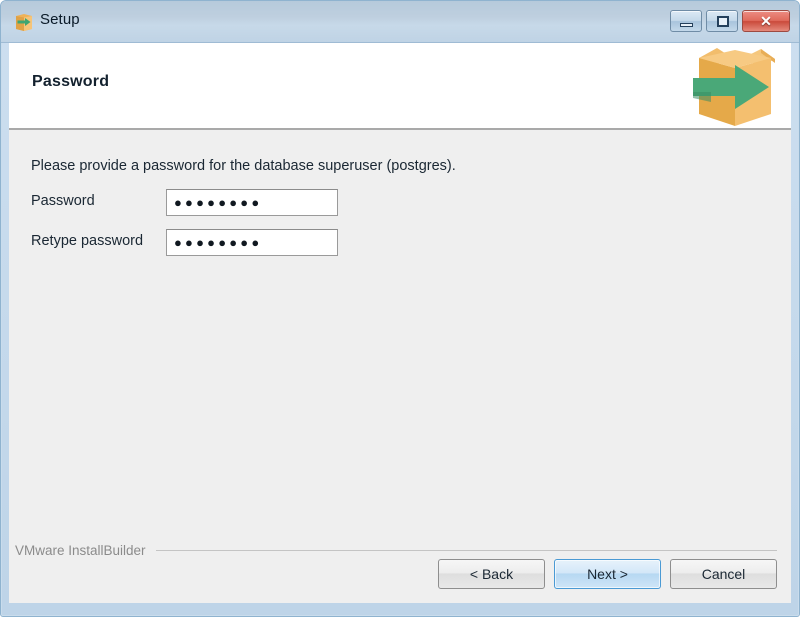 This screenshot has height=617, width=800. I want to click on installbuilder-box-arrow-logo, so click(731, 85).